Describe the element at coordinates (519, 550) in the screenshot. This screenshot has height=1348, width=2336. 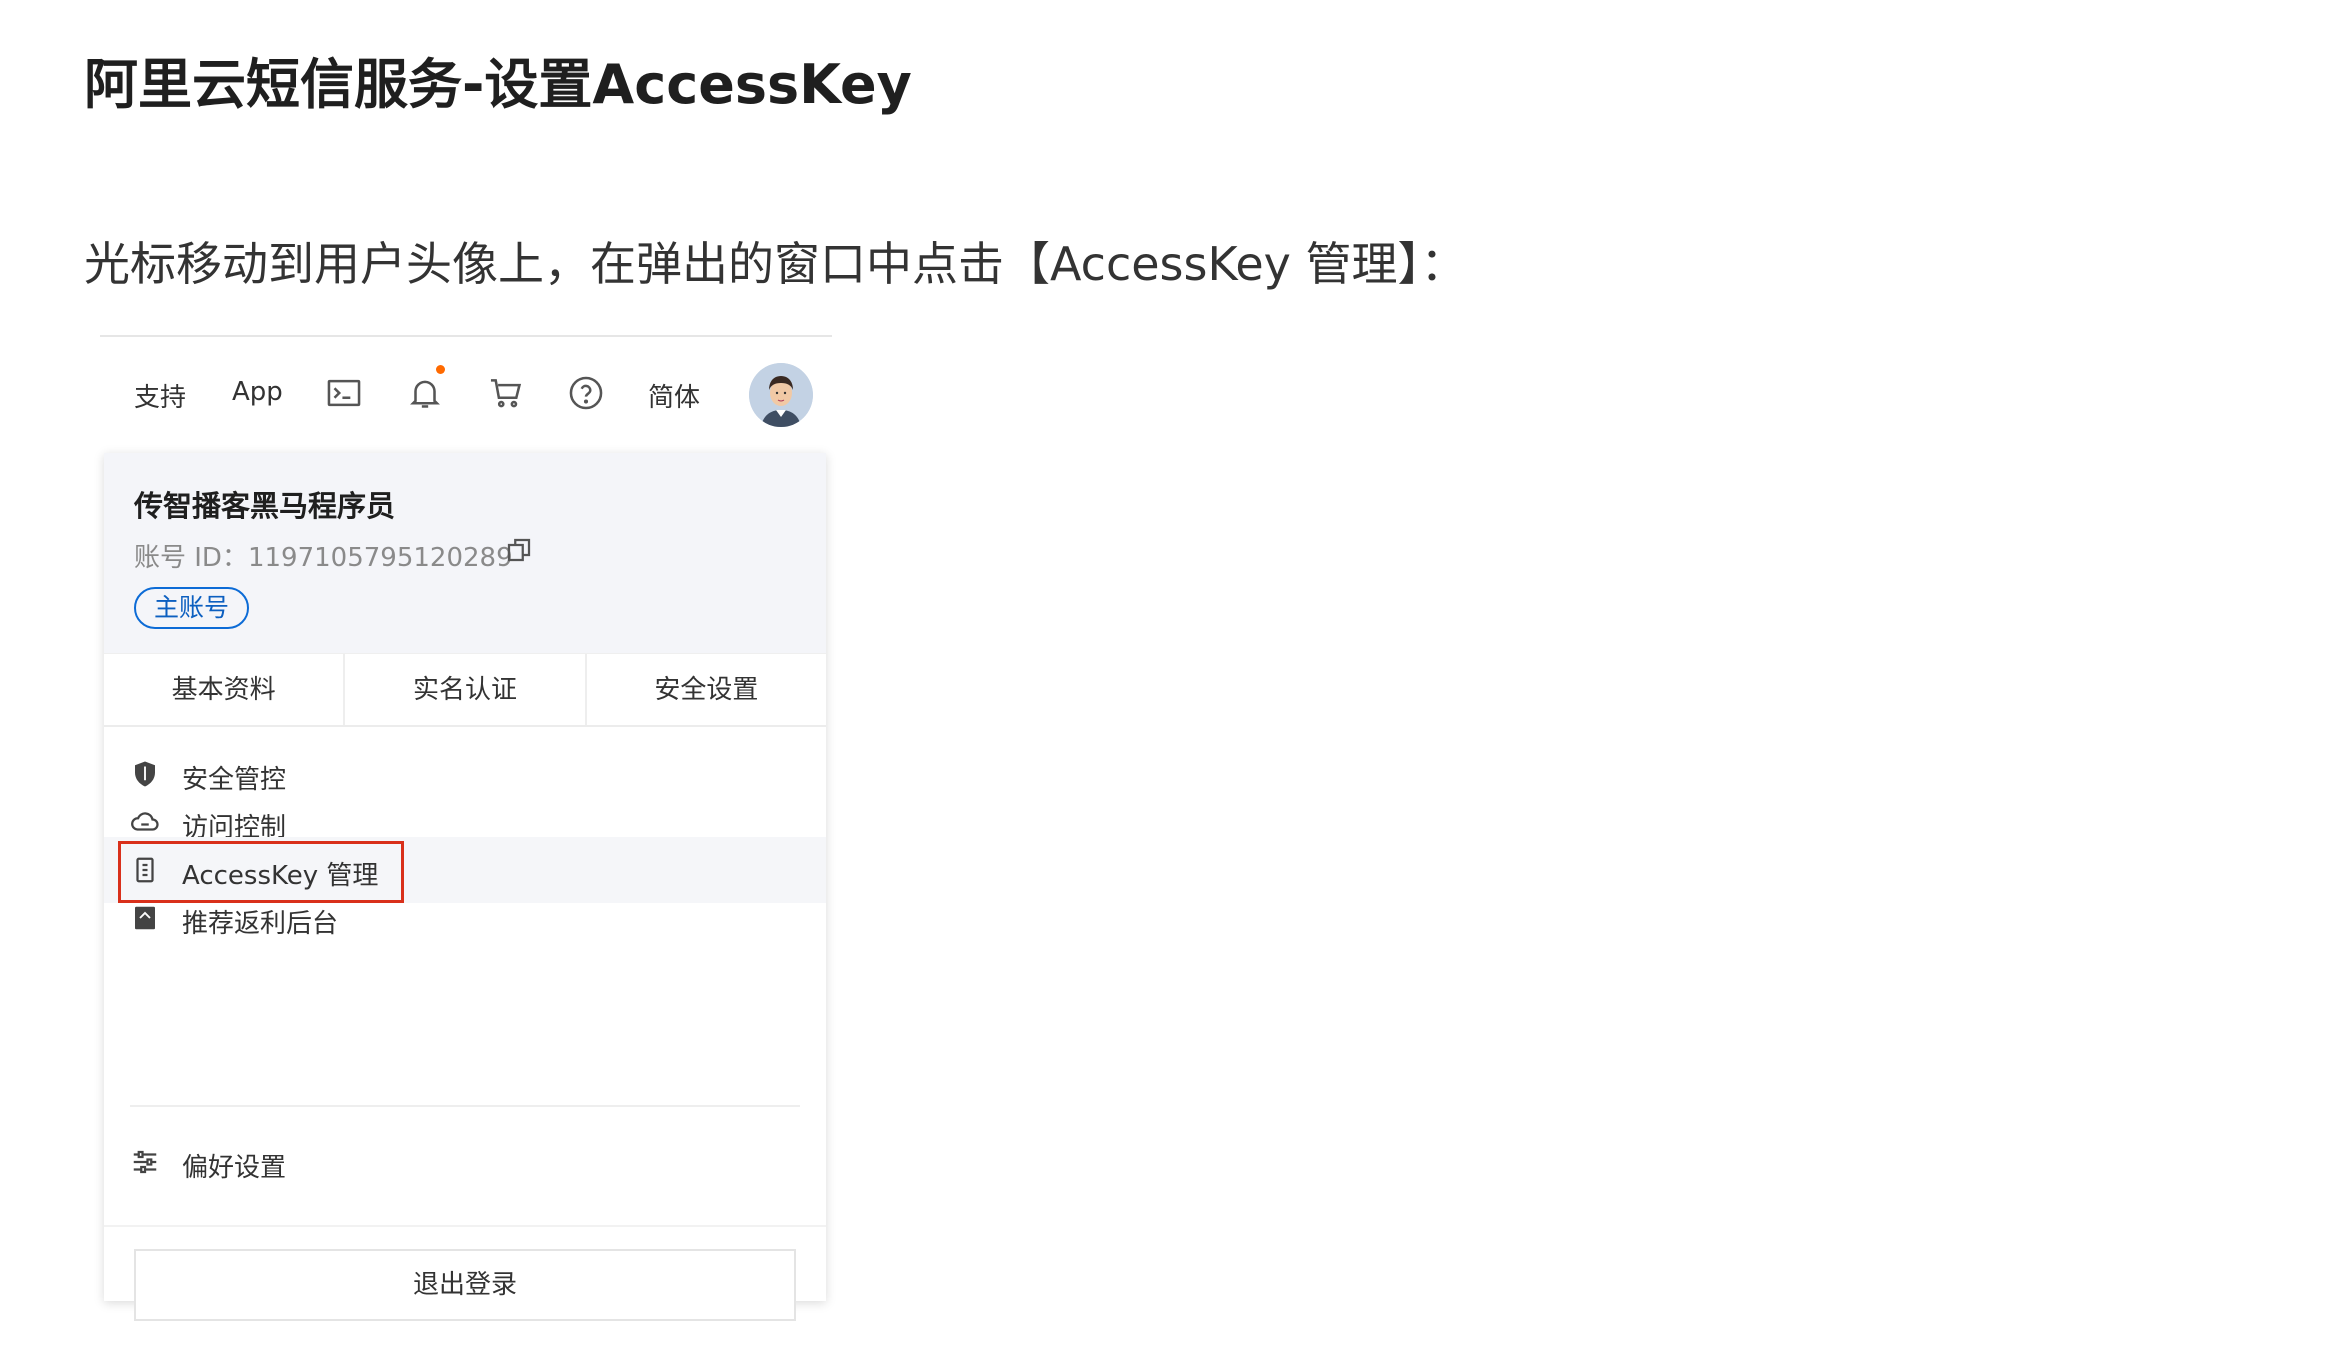
I see `copy-icon` at that location.